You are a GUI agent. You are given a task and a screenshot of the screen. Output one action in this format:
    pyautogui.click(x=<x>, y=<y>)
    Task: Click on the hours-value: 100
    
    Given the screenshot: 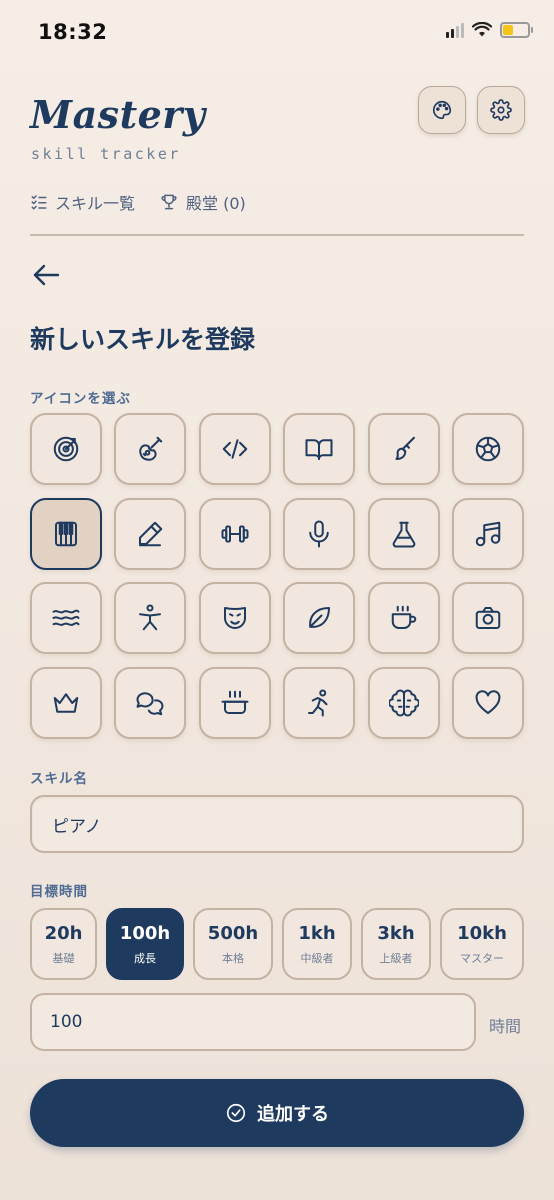 What is the action you would take?
    pyautogui.click(x=66, y=1022)
    